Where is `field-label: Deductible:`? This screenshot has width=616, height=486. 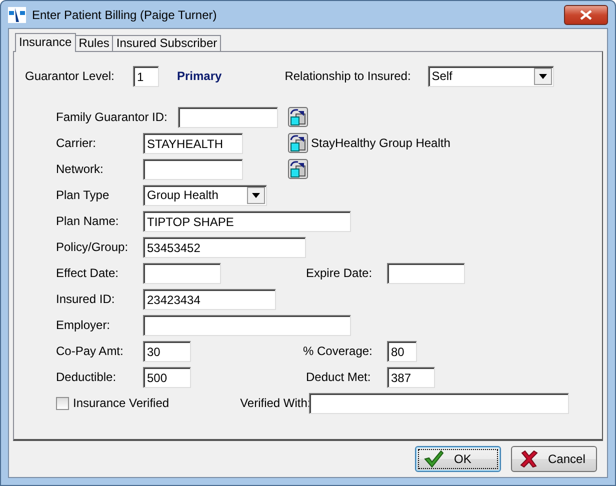 field-label: Deductible: is located at coordinates (87, 377).